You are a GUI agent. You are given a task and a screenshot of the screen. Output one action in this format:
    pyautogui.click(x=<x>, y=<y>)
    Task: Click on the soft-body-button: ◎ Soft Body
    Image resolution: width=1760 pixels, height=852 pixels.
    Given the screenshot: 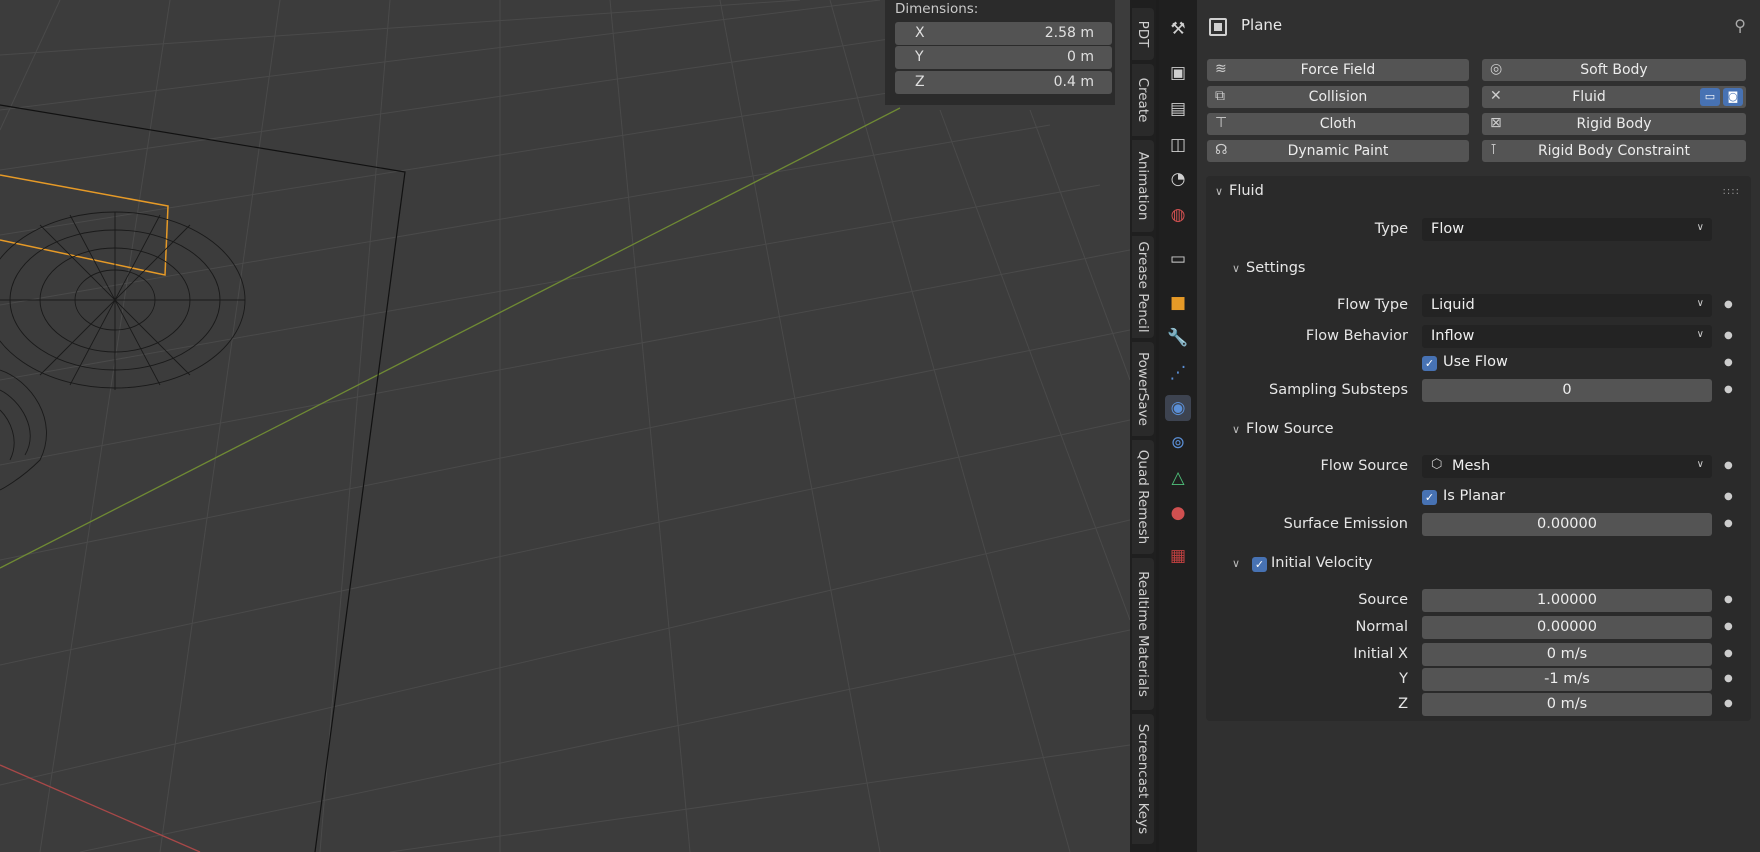 What is the action you would take?
    pyautogui.click(x=1614, y=70)
    